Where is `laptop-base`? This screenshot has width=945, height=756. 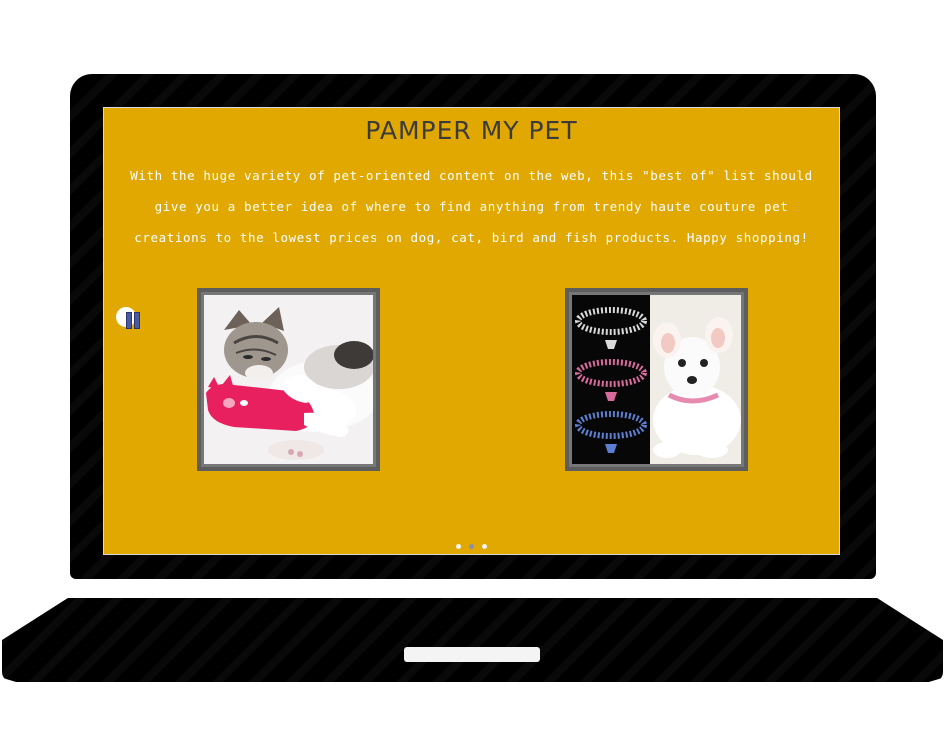
laptop-base is located at coordinates (472, 640).